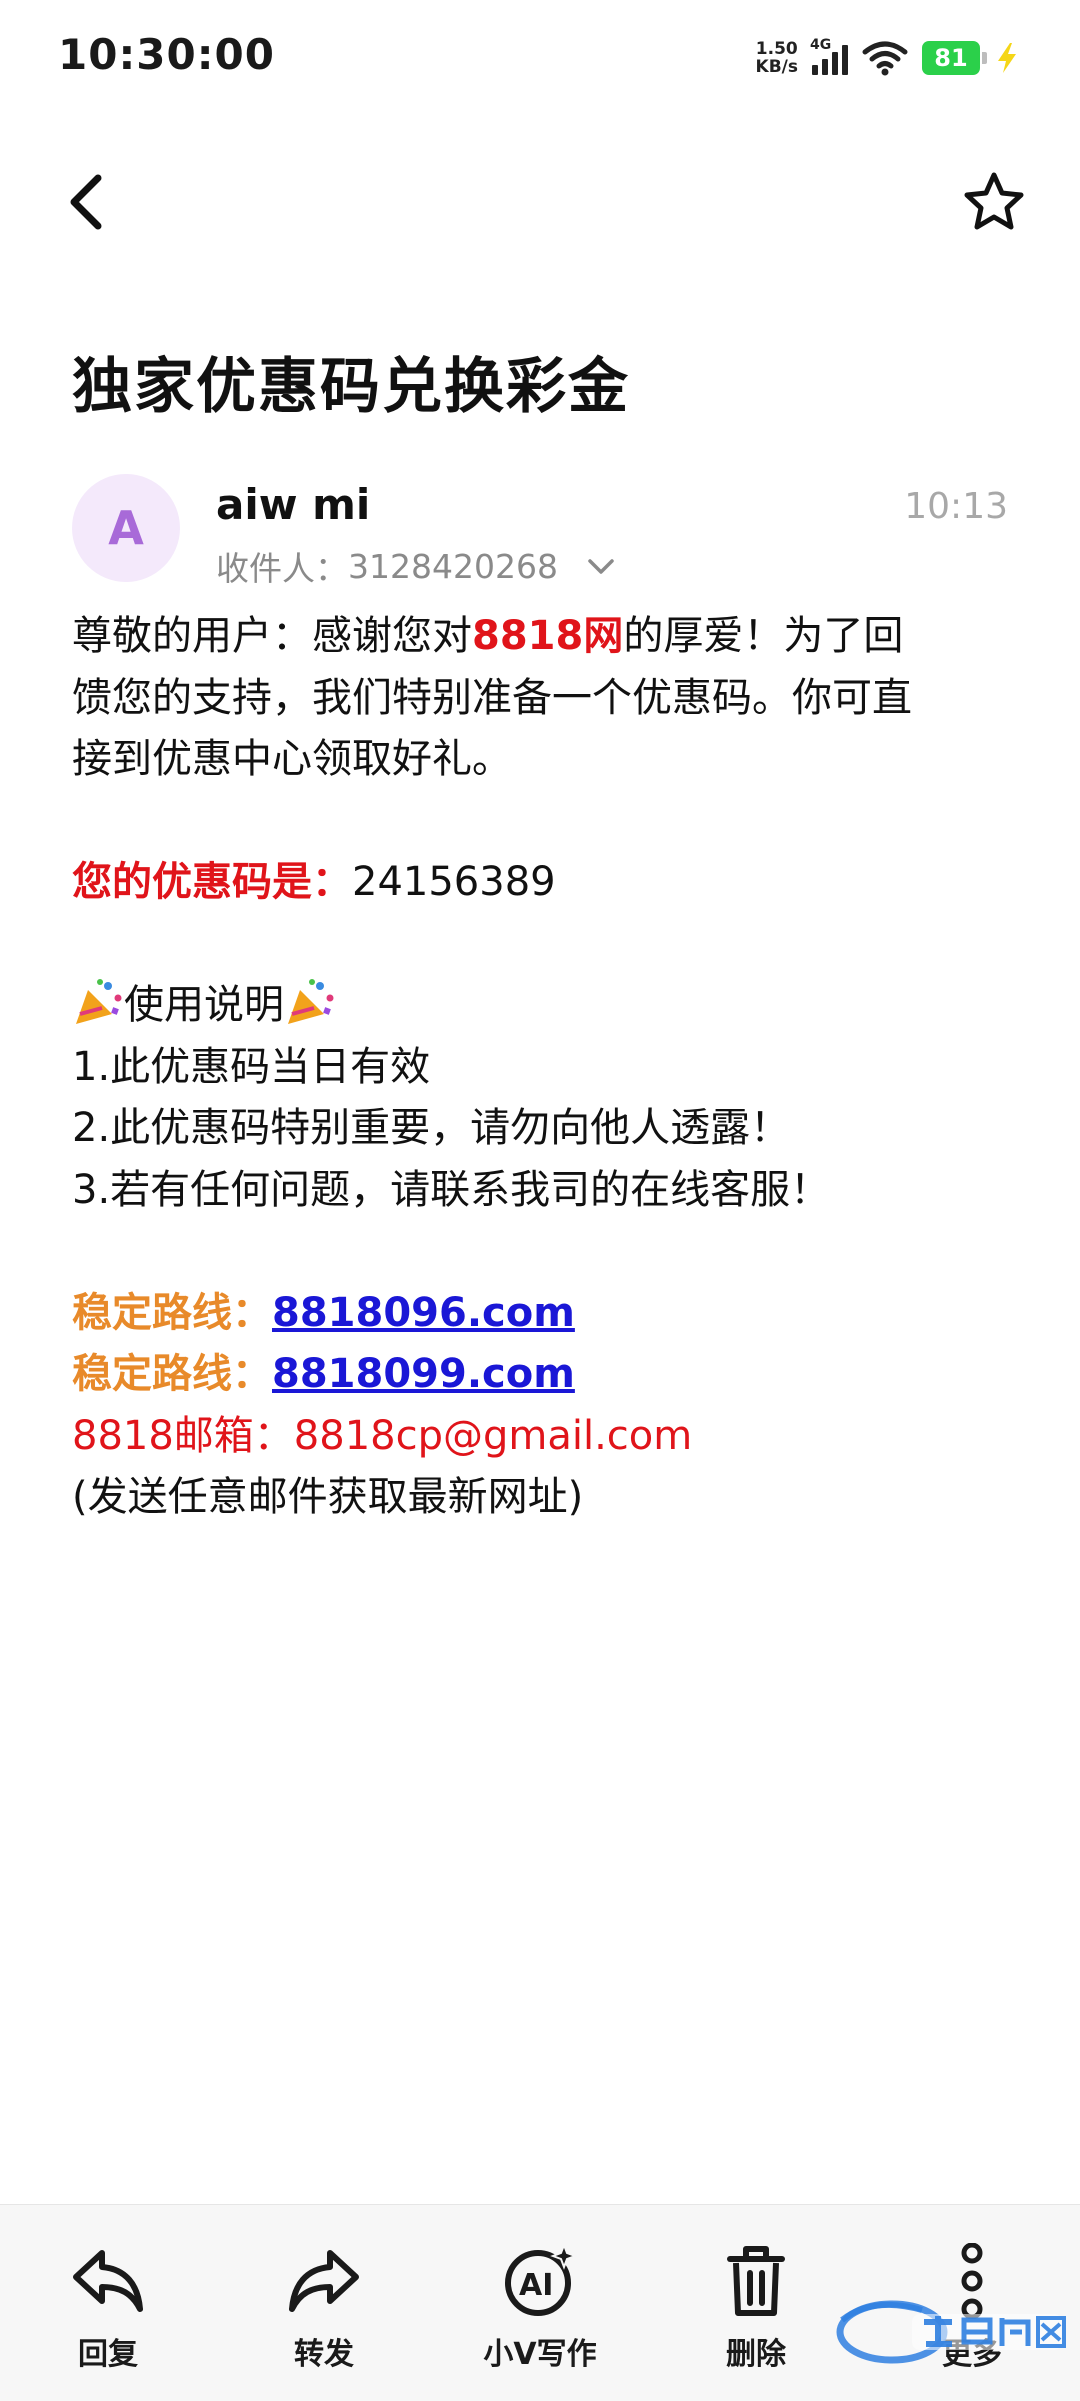 The width and height of the screenshot is (1080, 2401). I want to click on back-button, so click(88, 202).